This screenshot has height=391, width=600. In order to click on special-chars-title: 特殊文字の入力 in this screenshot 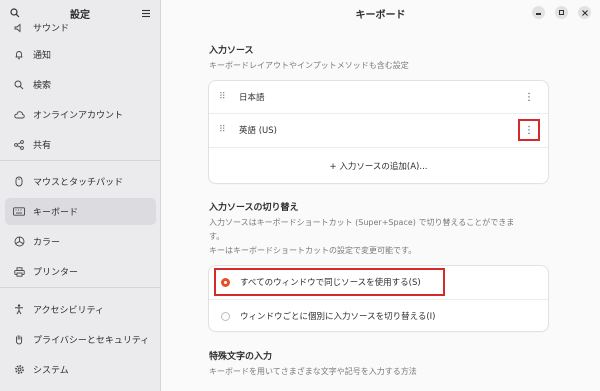, I will do `click(241, 357)`.